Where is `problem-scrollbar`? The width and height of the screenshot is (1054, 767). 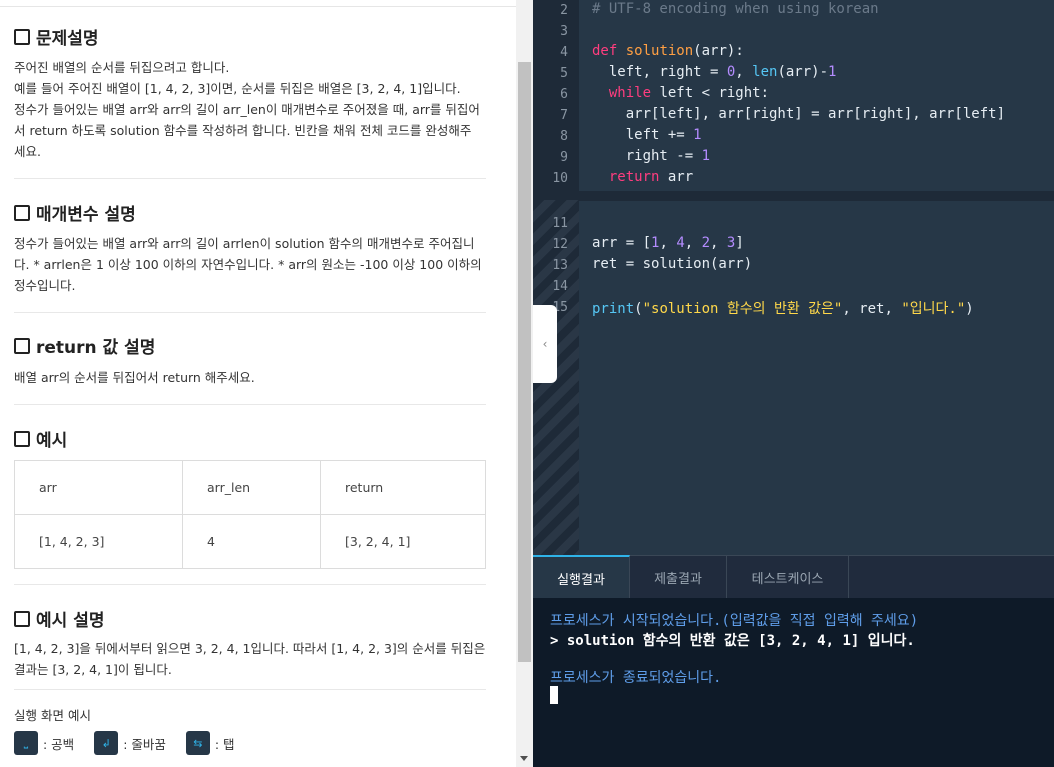
problem-scrollbar is located at coordinates (524, 383).